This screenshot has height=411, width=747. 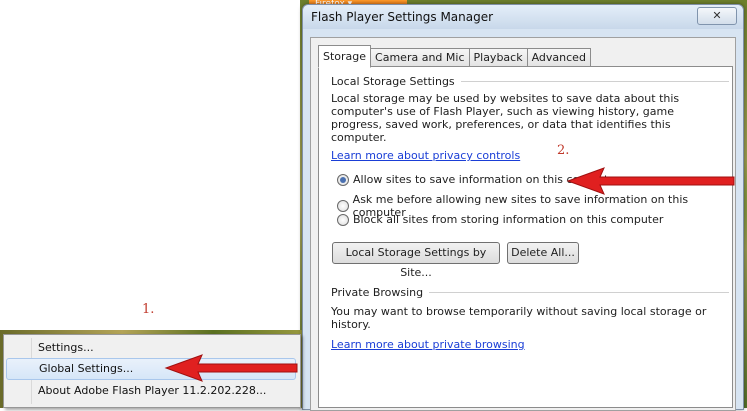 What do you see at coordinates (393, 81) in the screenshot?
I see `local-storage-heading: Local Storage Settings` at bounding box center [393, 81].